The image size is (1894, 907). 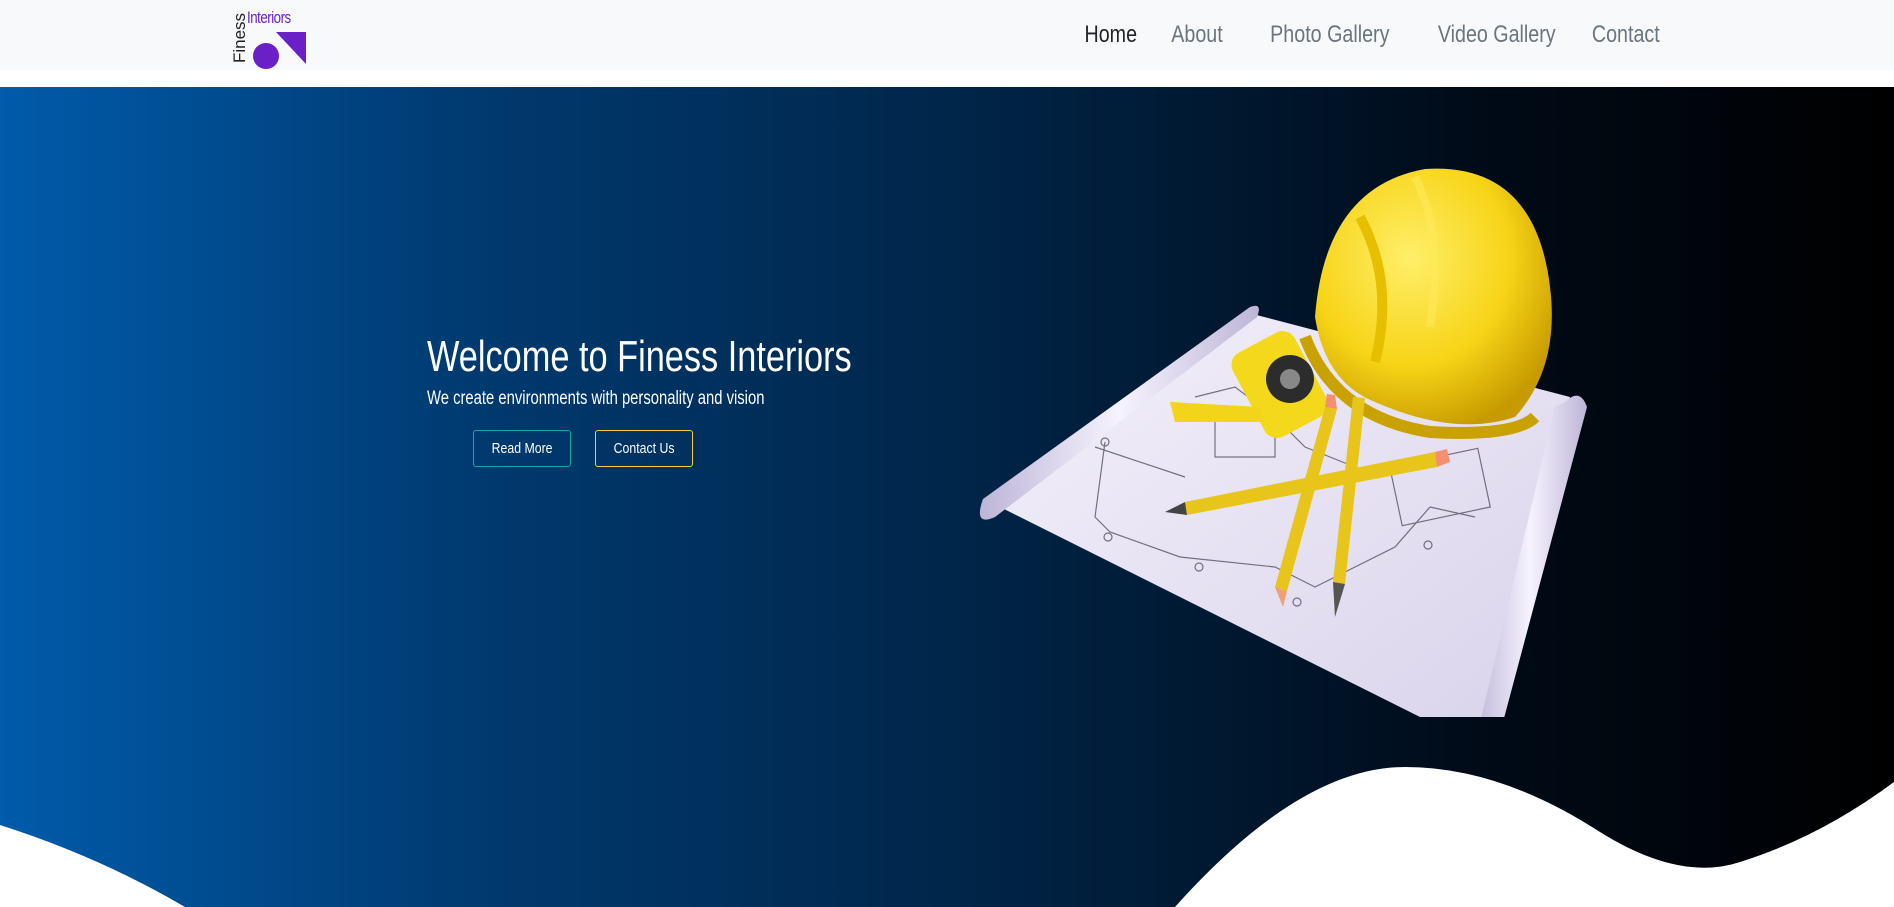 I want to click on nav-photo-gallery-link: Photo Gallery, so click(x=1329, y=35).